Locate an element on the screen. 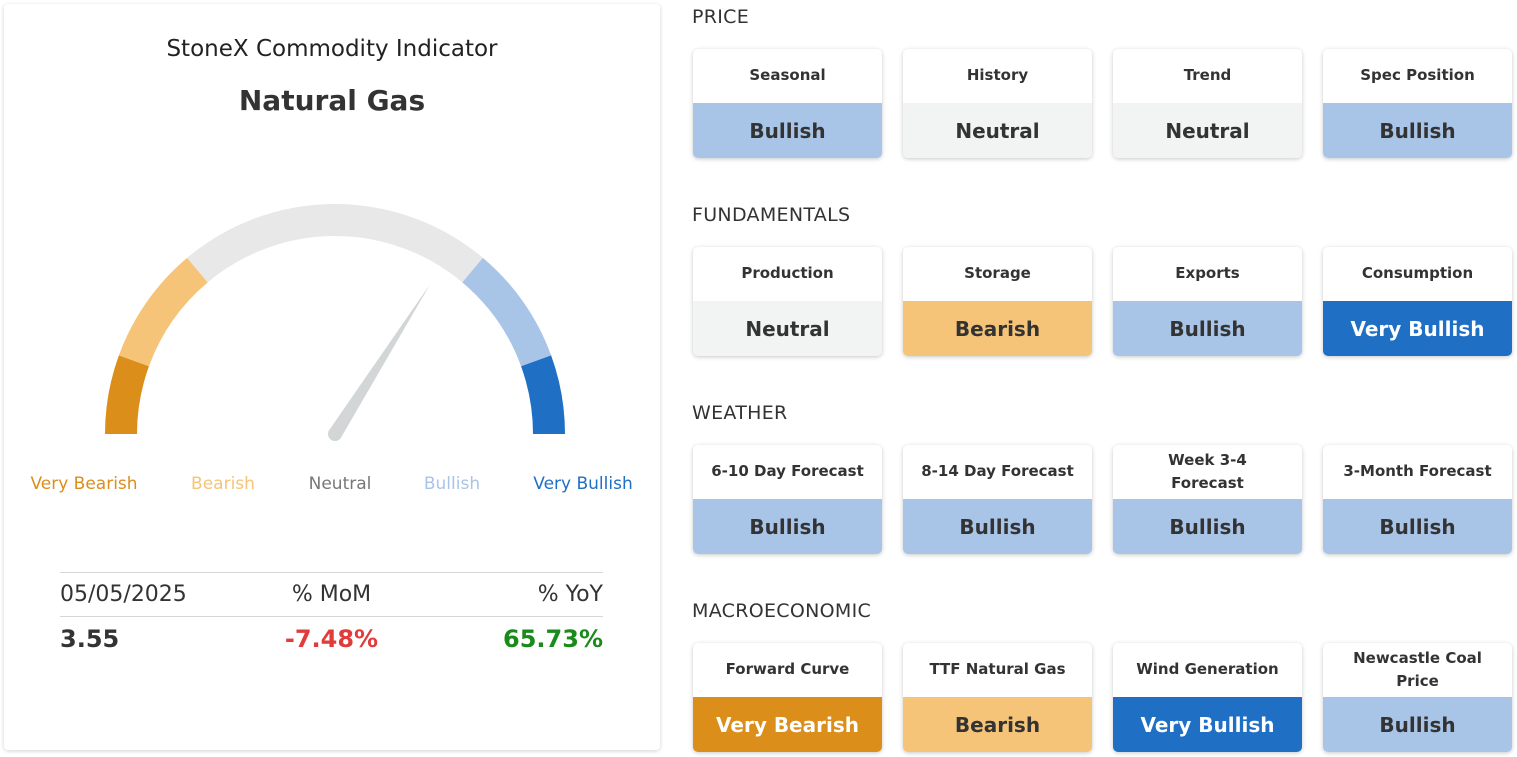 The width and height of the screenshot is (1517, 757). tile-week-3-4-forecast: Week 3-4 Forecast Bullish is located at coordinates (1207, 499).